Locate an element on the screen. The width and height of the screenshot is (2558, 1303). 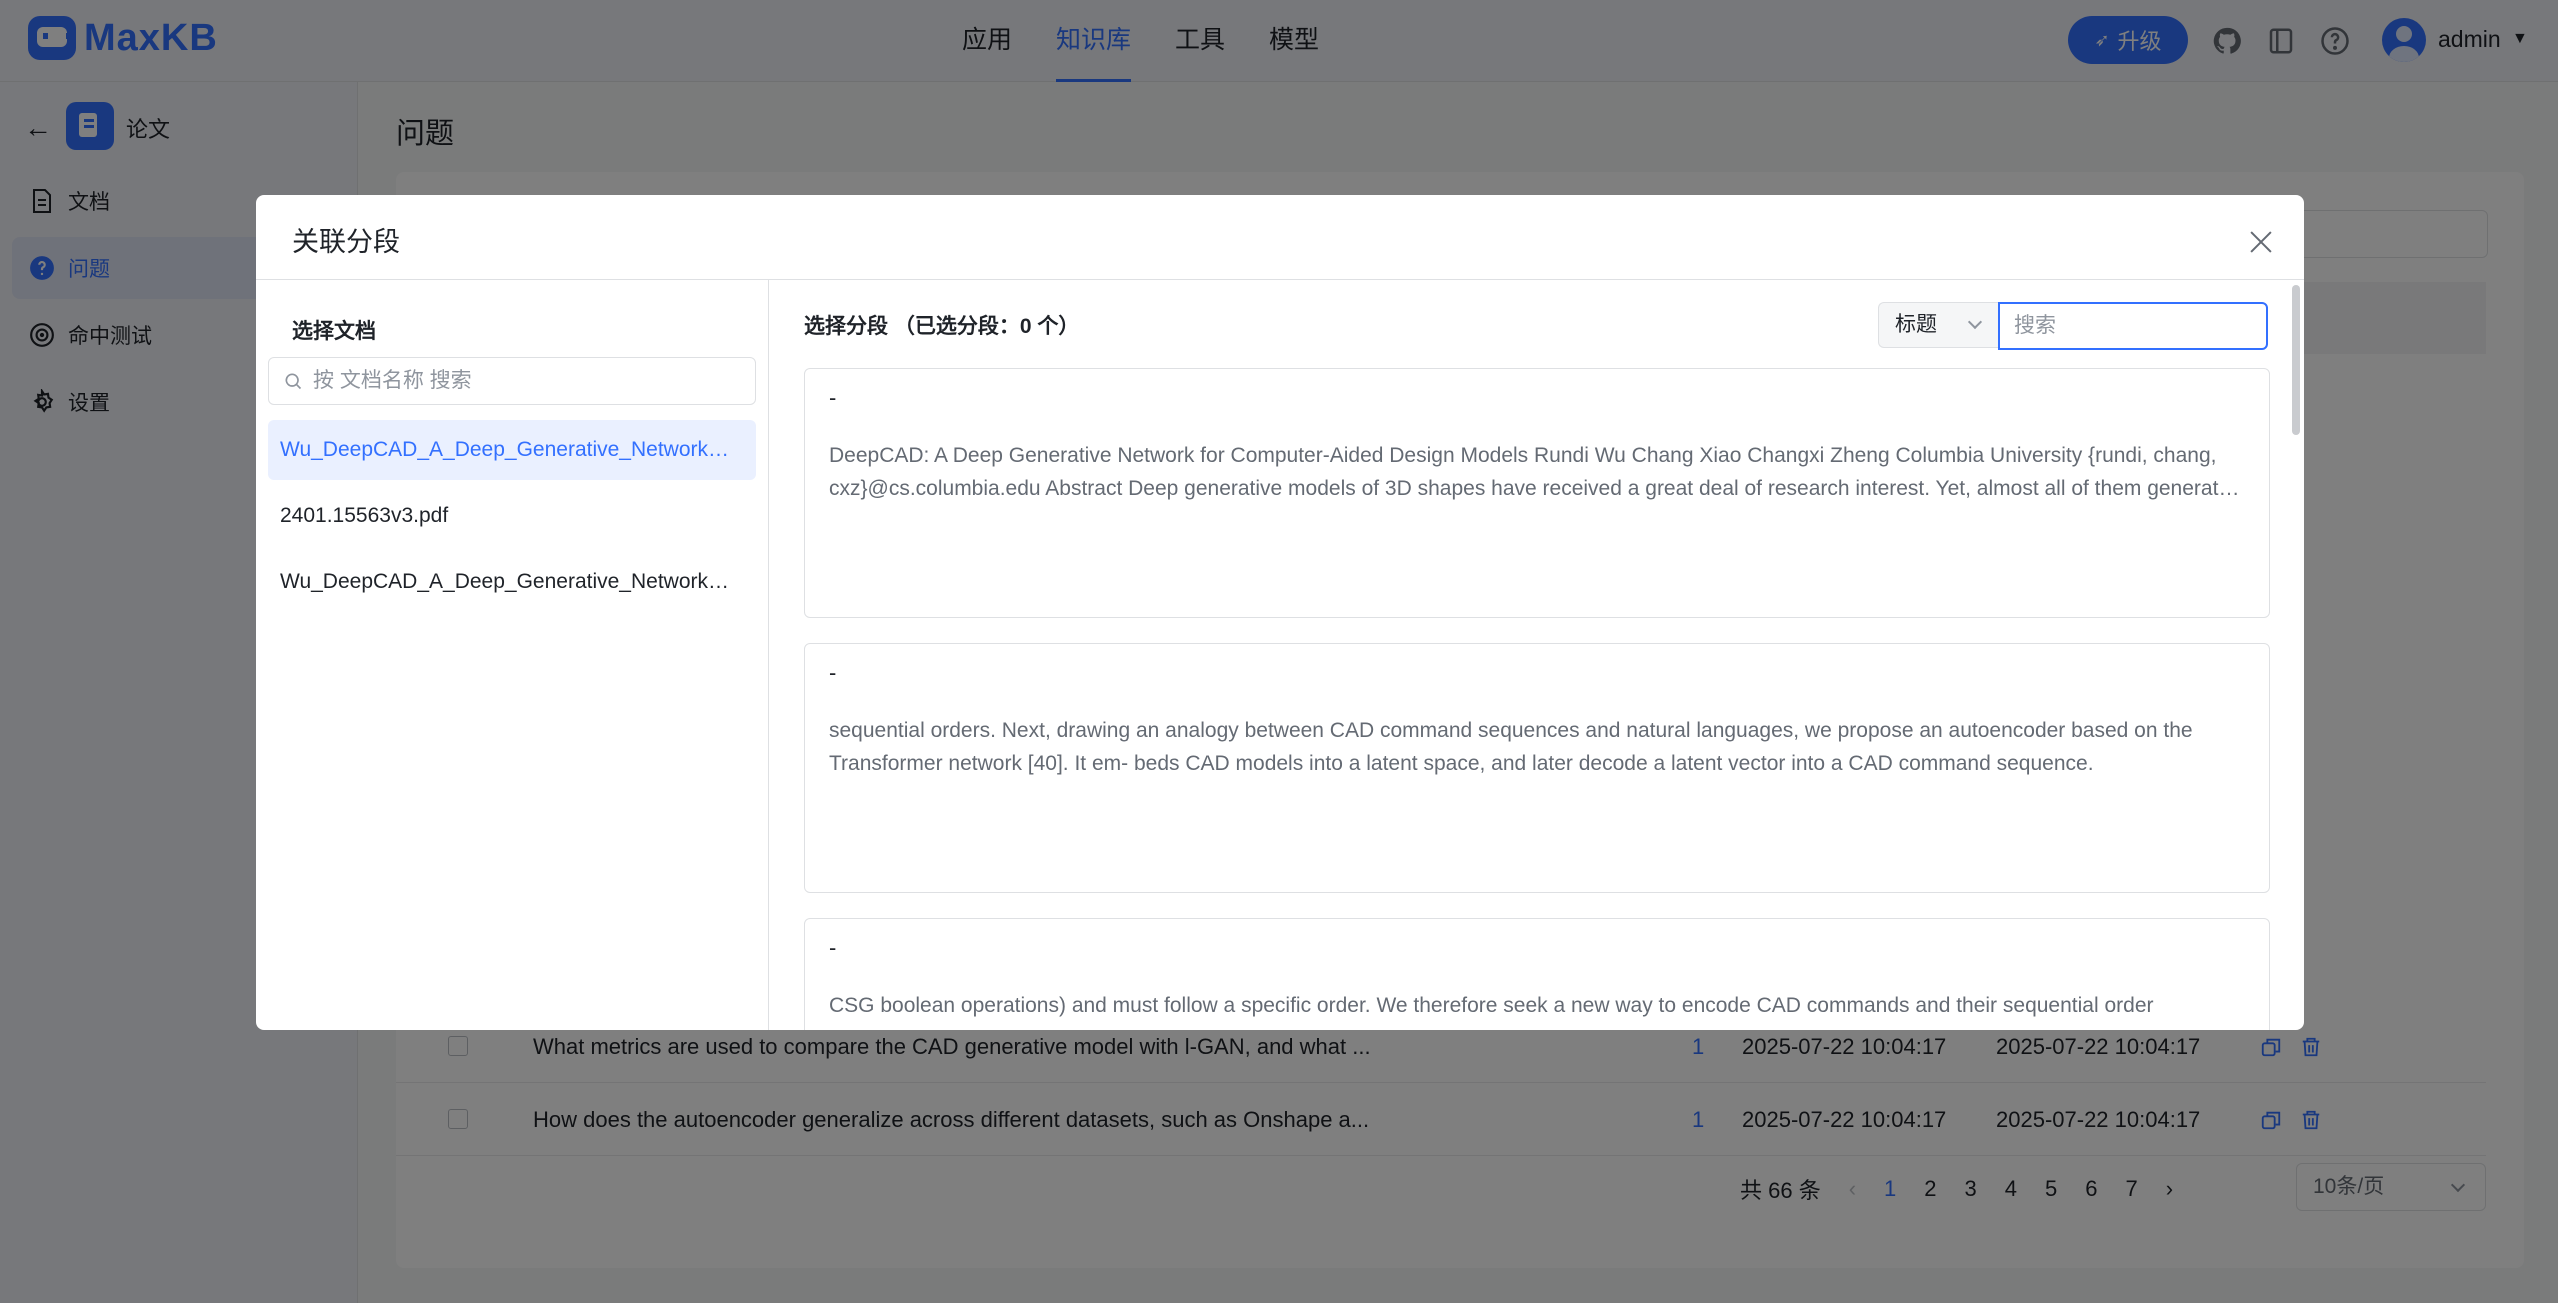
scrollbar is located at coordinates (2296, 360).